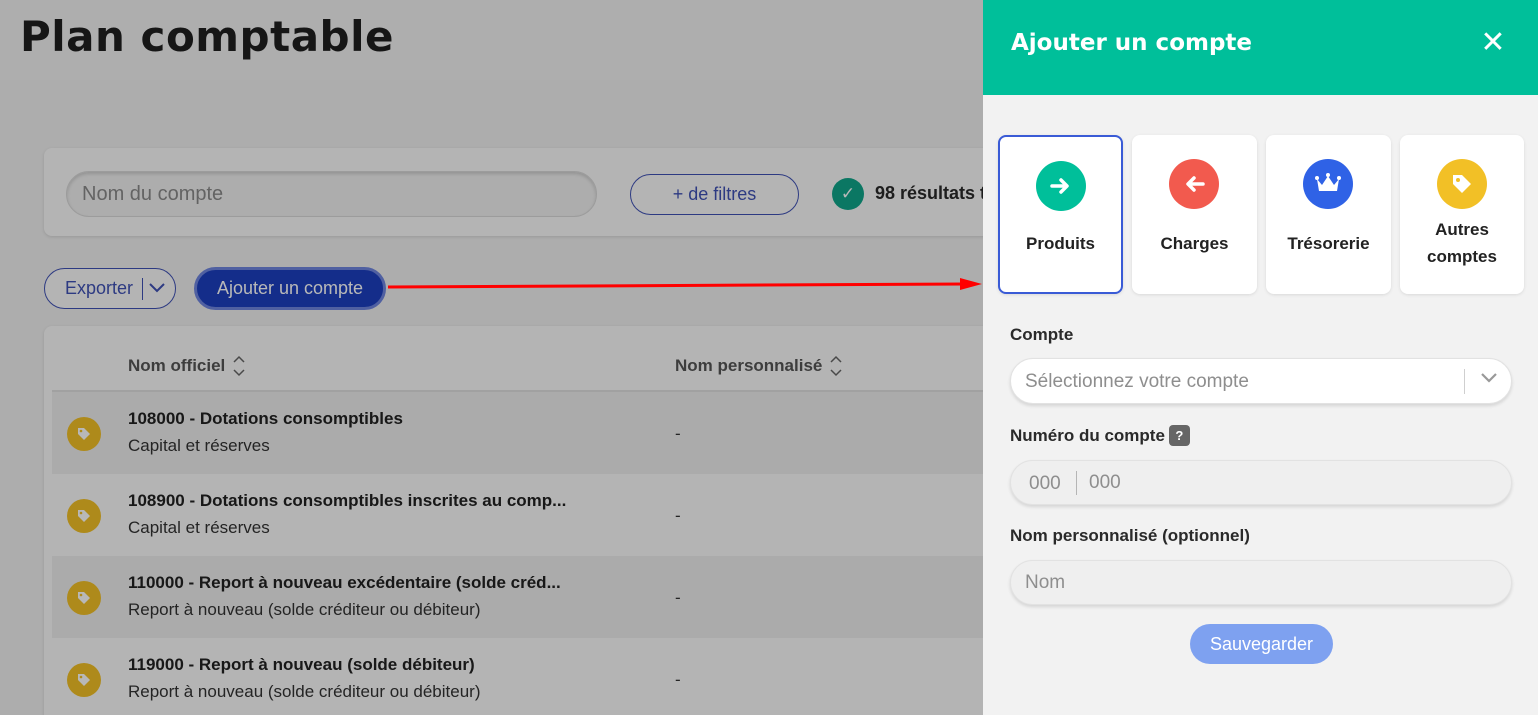  Describe the element at coordinates (1137, 381) in the screenshot. I see `account-select-placeholder: Sélectionnez votre compte` at that location.